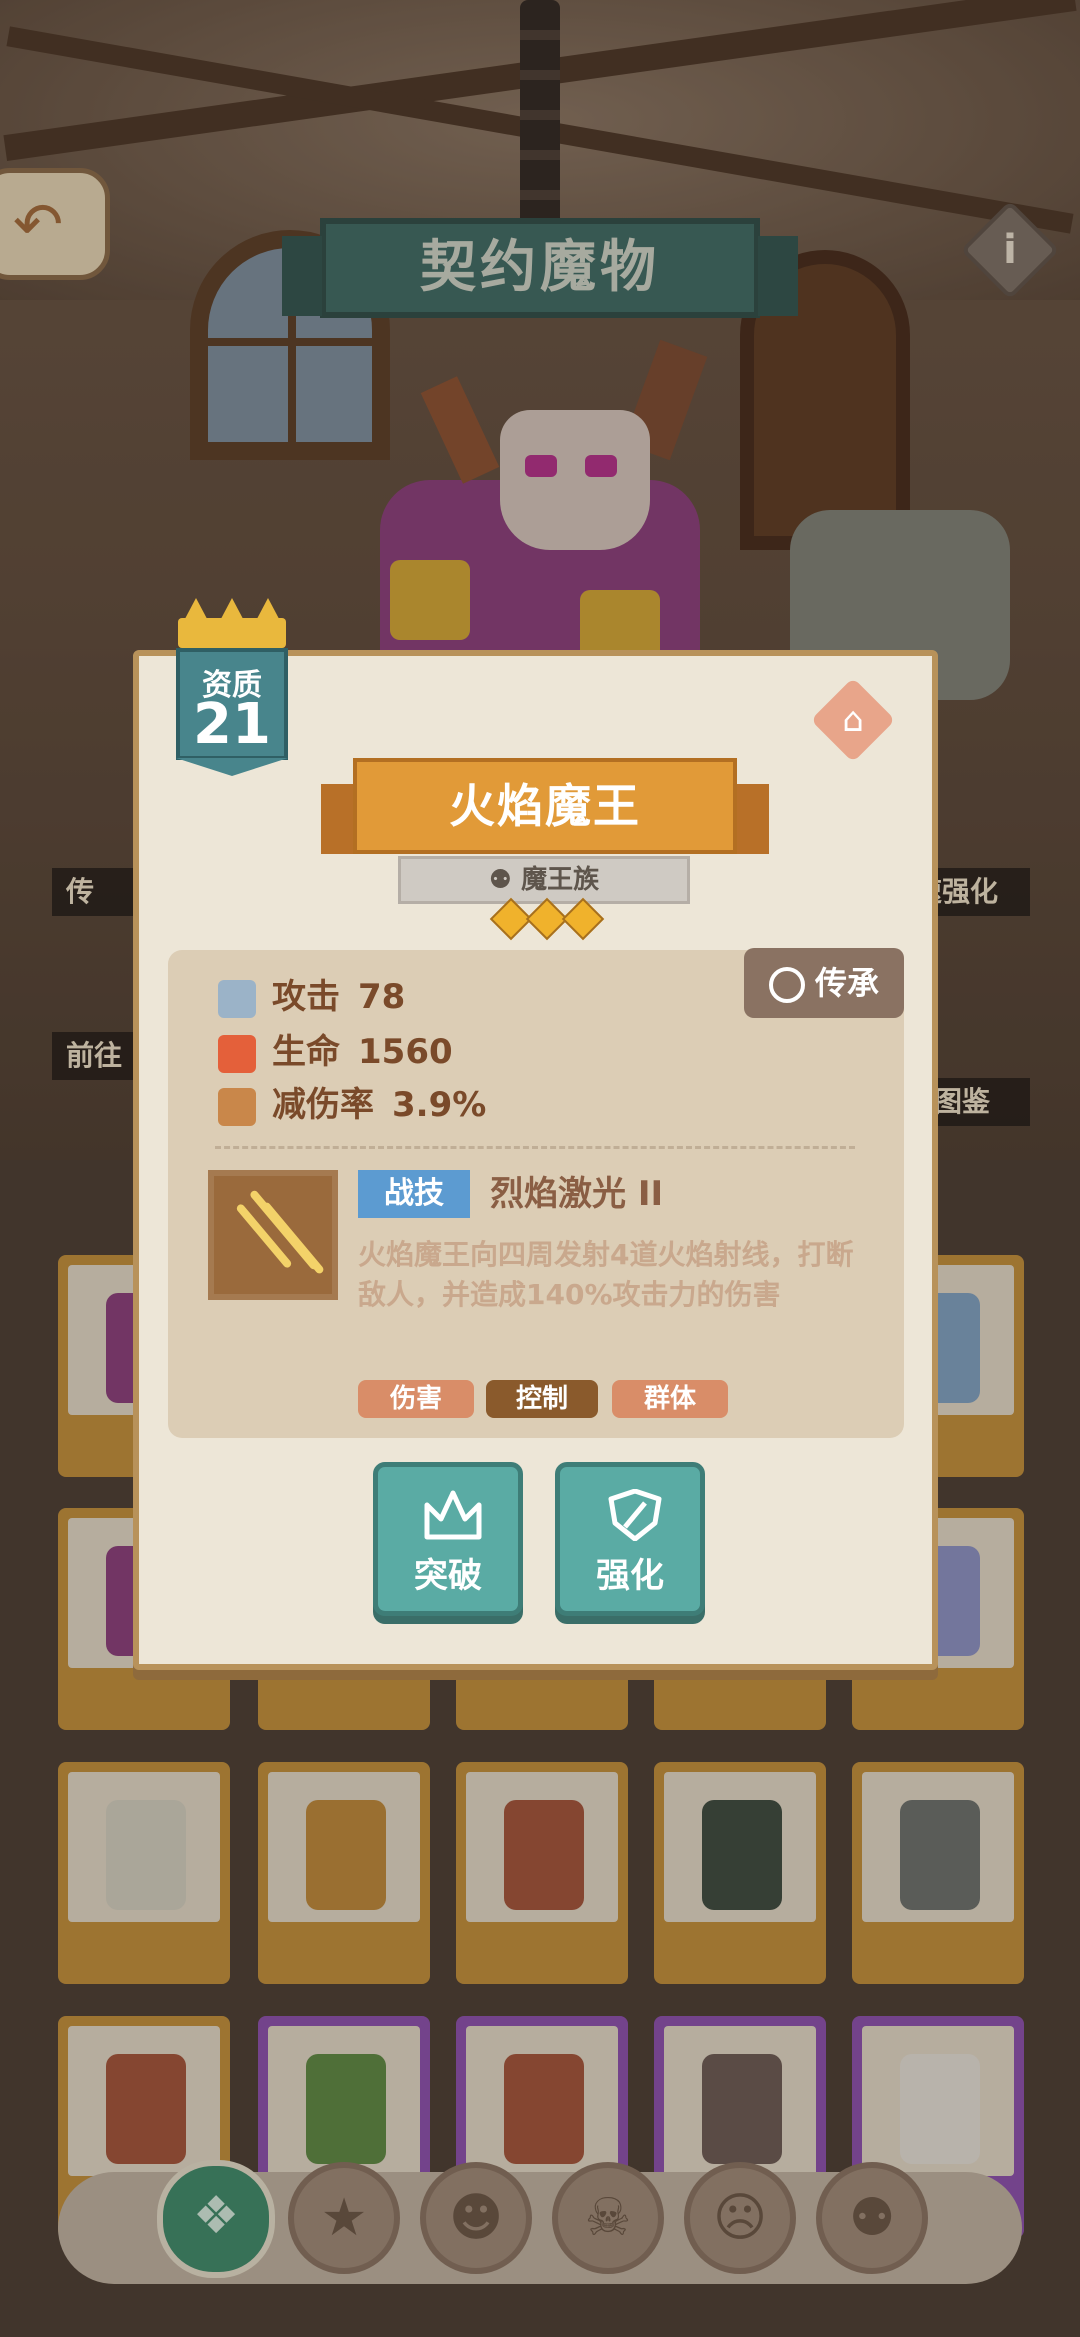 This screenshot has height=2337, width=1080. What do you see at coordinates (635, 1515) in the screenshot?
I see `shield-sword-icon` at bounding box center [635, 1515].